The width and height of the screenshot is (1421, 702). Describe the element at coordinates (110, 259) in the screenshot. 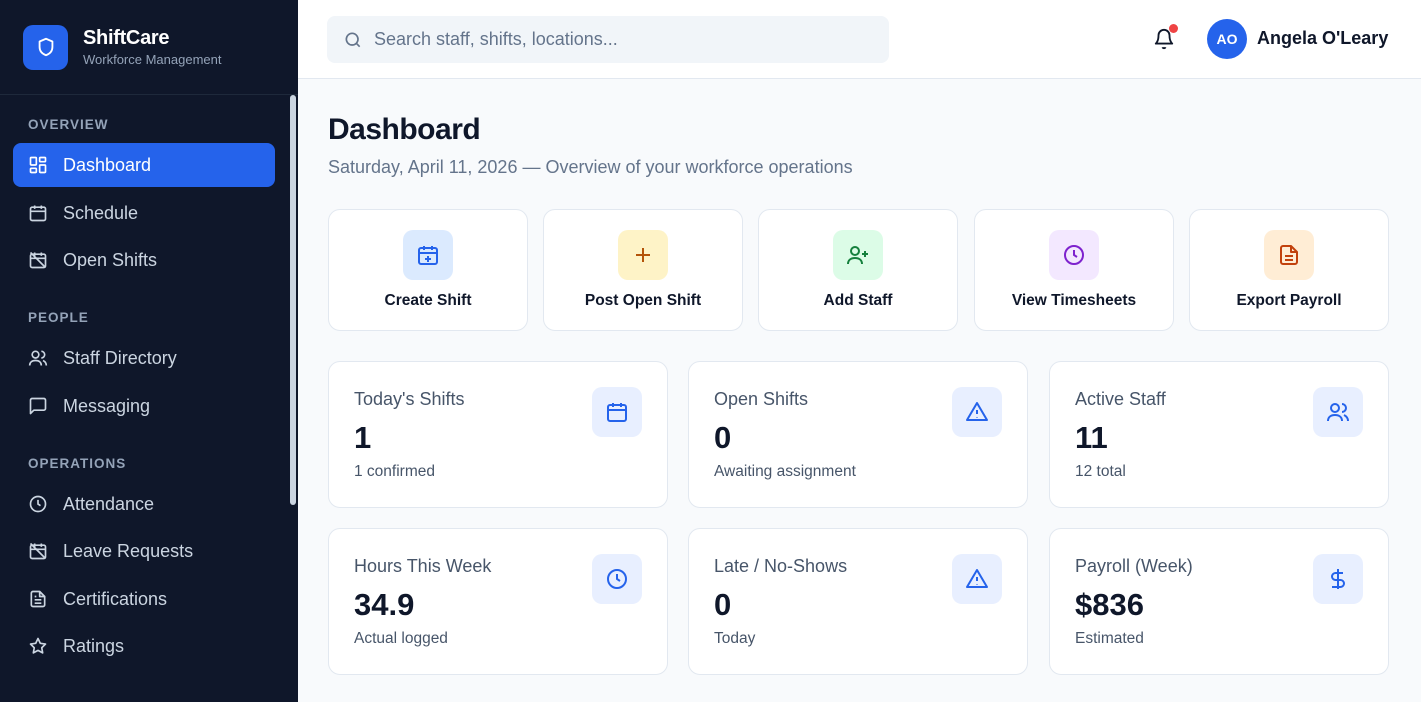

I see `sidebar-item-label: Open Shifts` at that location.